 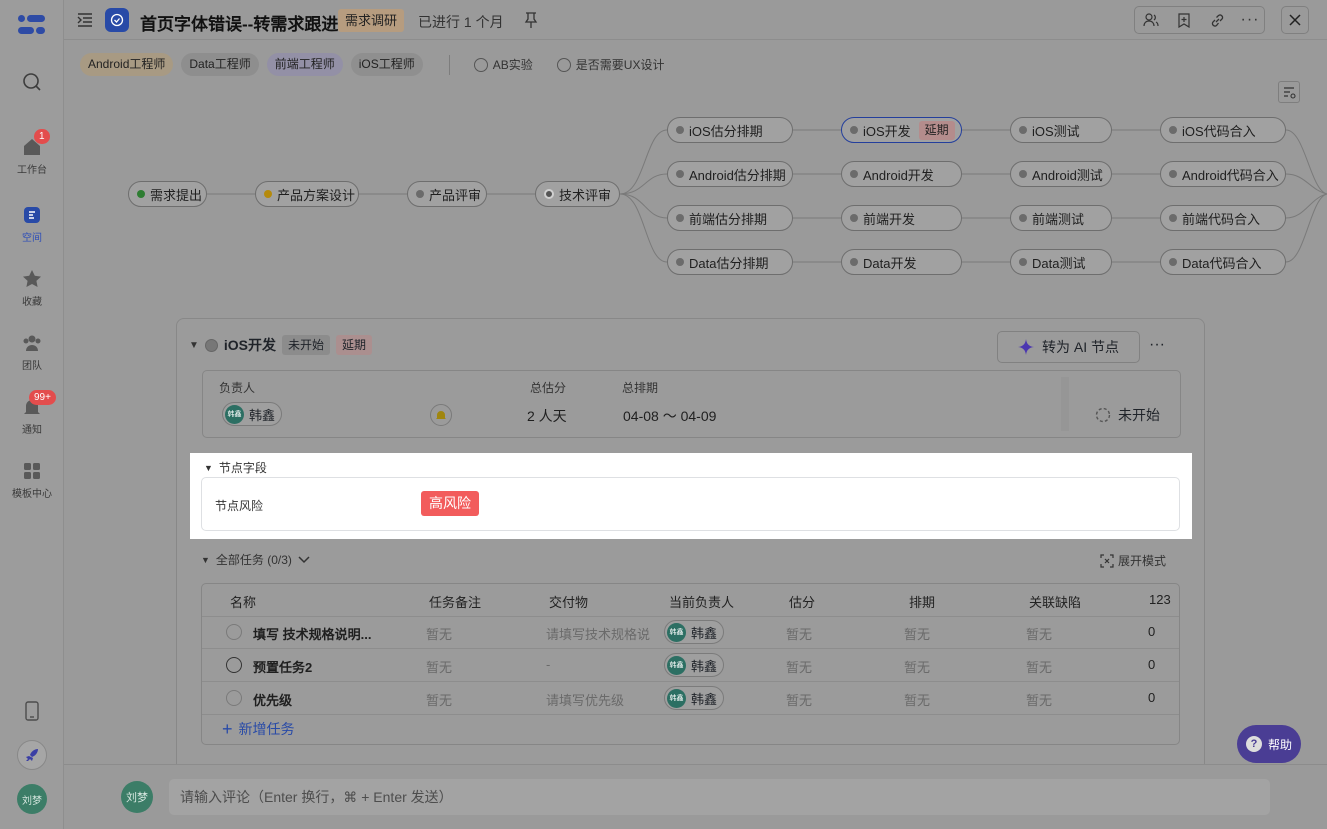 I want to click on flow-node-frontend-estimate: 前端估分排期, so click(x=730, y=218).